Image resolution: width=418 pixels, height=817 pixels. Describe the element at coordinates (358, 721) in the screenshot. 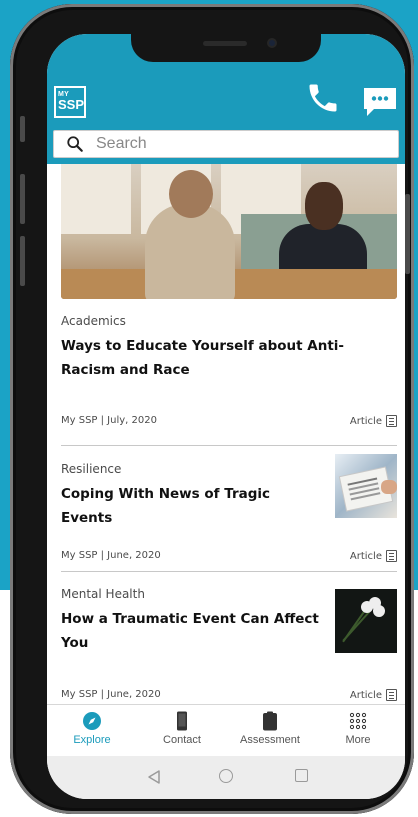

I see `grid-dots-icon` at that location.